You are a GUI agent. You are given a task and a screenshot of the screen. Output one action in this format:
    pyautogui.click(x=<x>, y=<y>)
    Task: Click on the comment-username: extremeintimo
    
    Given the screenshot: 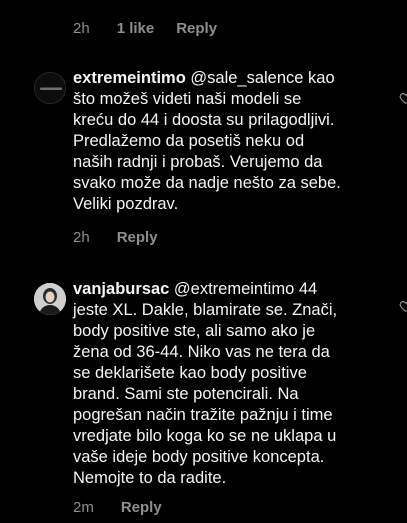 What is the action you would take?
    pyautogui.click(x=129, y=78)
    